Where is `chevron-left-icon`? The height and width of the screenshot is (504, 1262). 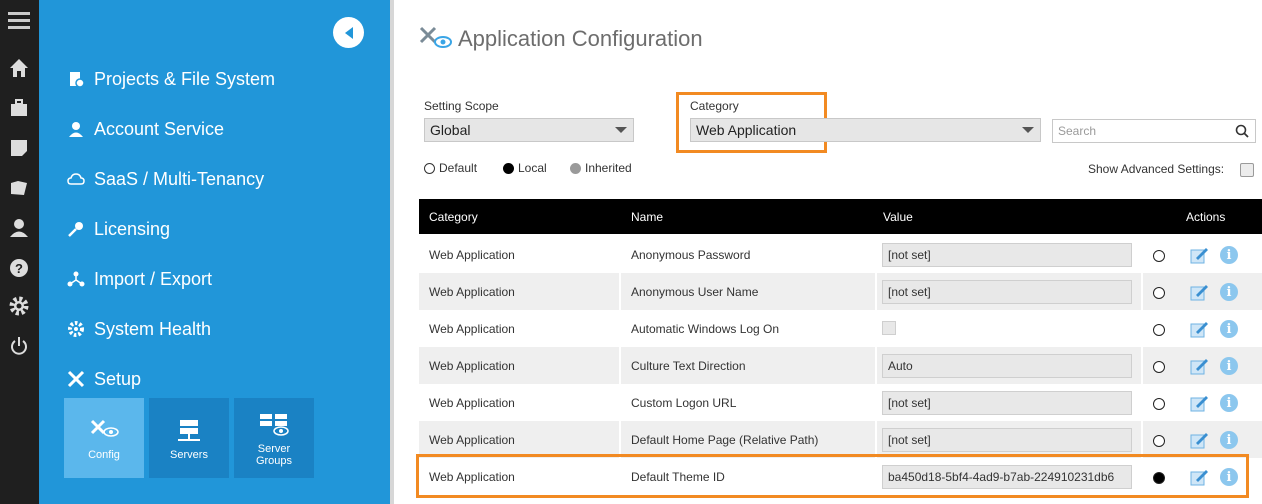 chevron-left-icon is located at coordinates (348, 32).